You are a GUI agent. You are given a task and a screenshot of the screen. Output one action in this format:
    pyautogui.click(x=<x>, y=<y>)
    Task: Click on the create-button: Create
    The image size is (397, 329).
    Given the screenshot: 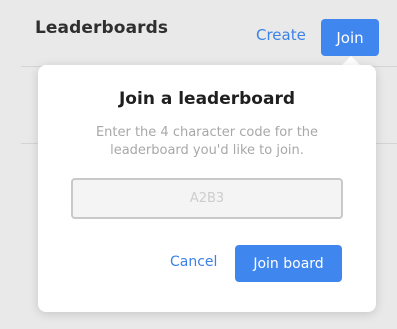 What is the action you would take?
    pyautogui.click(x=281, y=35)
    